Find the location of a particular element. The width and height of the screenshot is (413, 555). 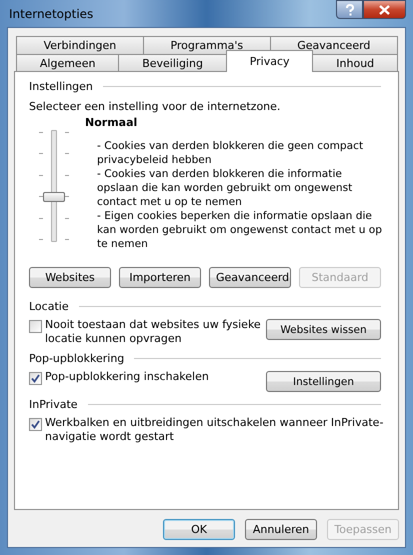

dialog-button: Websites wissen is located at coordinates (323, 329).